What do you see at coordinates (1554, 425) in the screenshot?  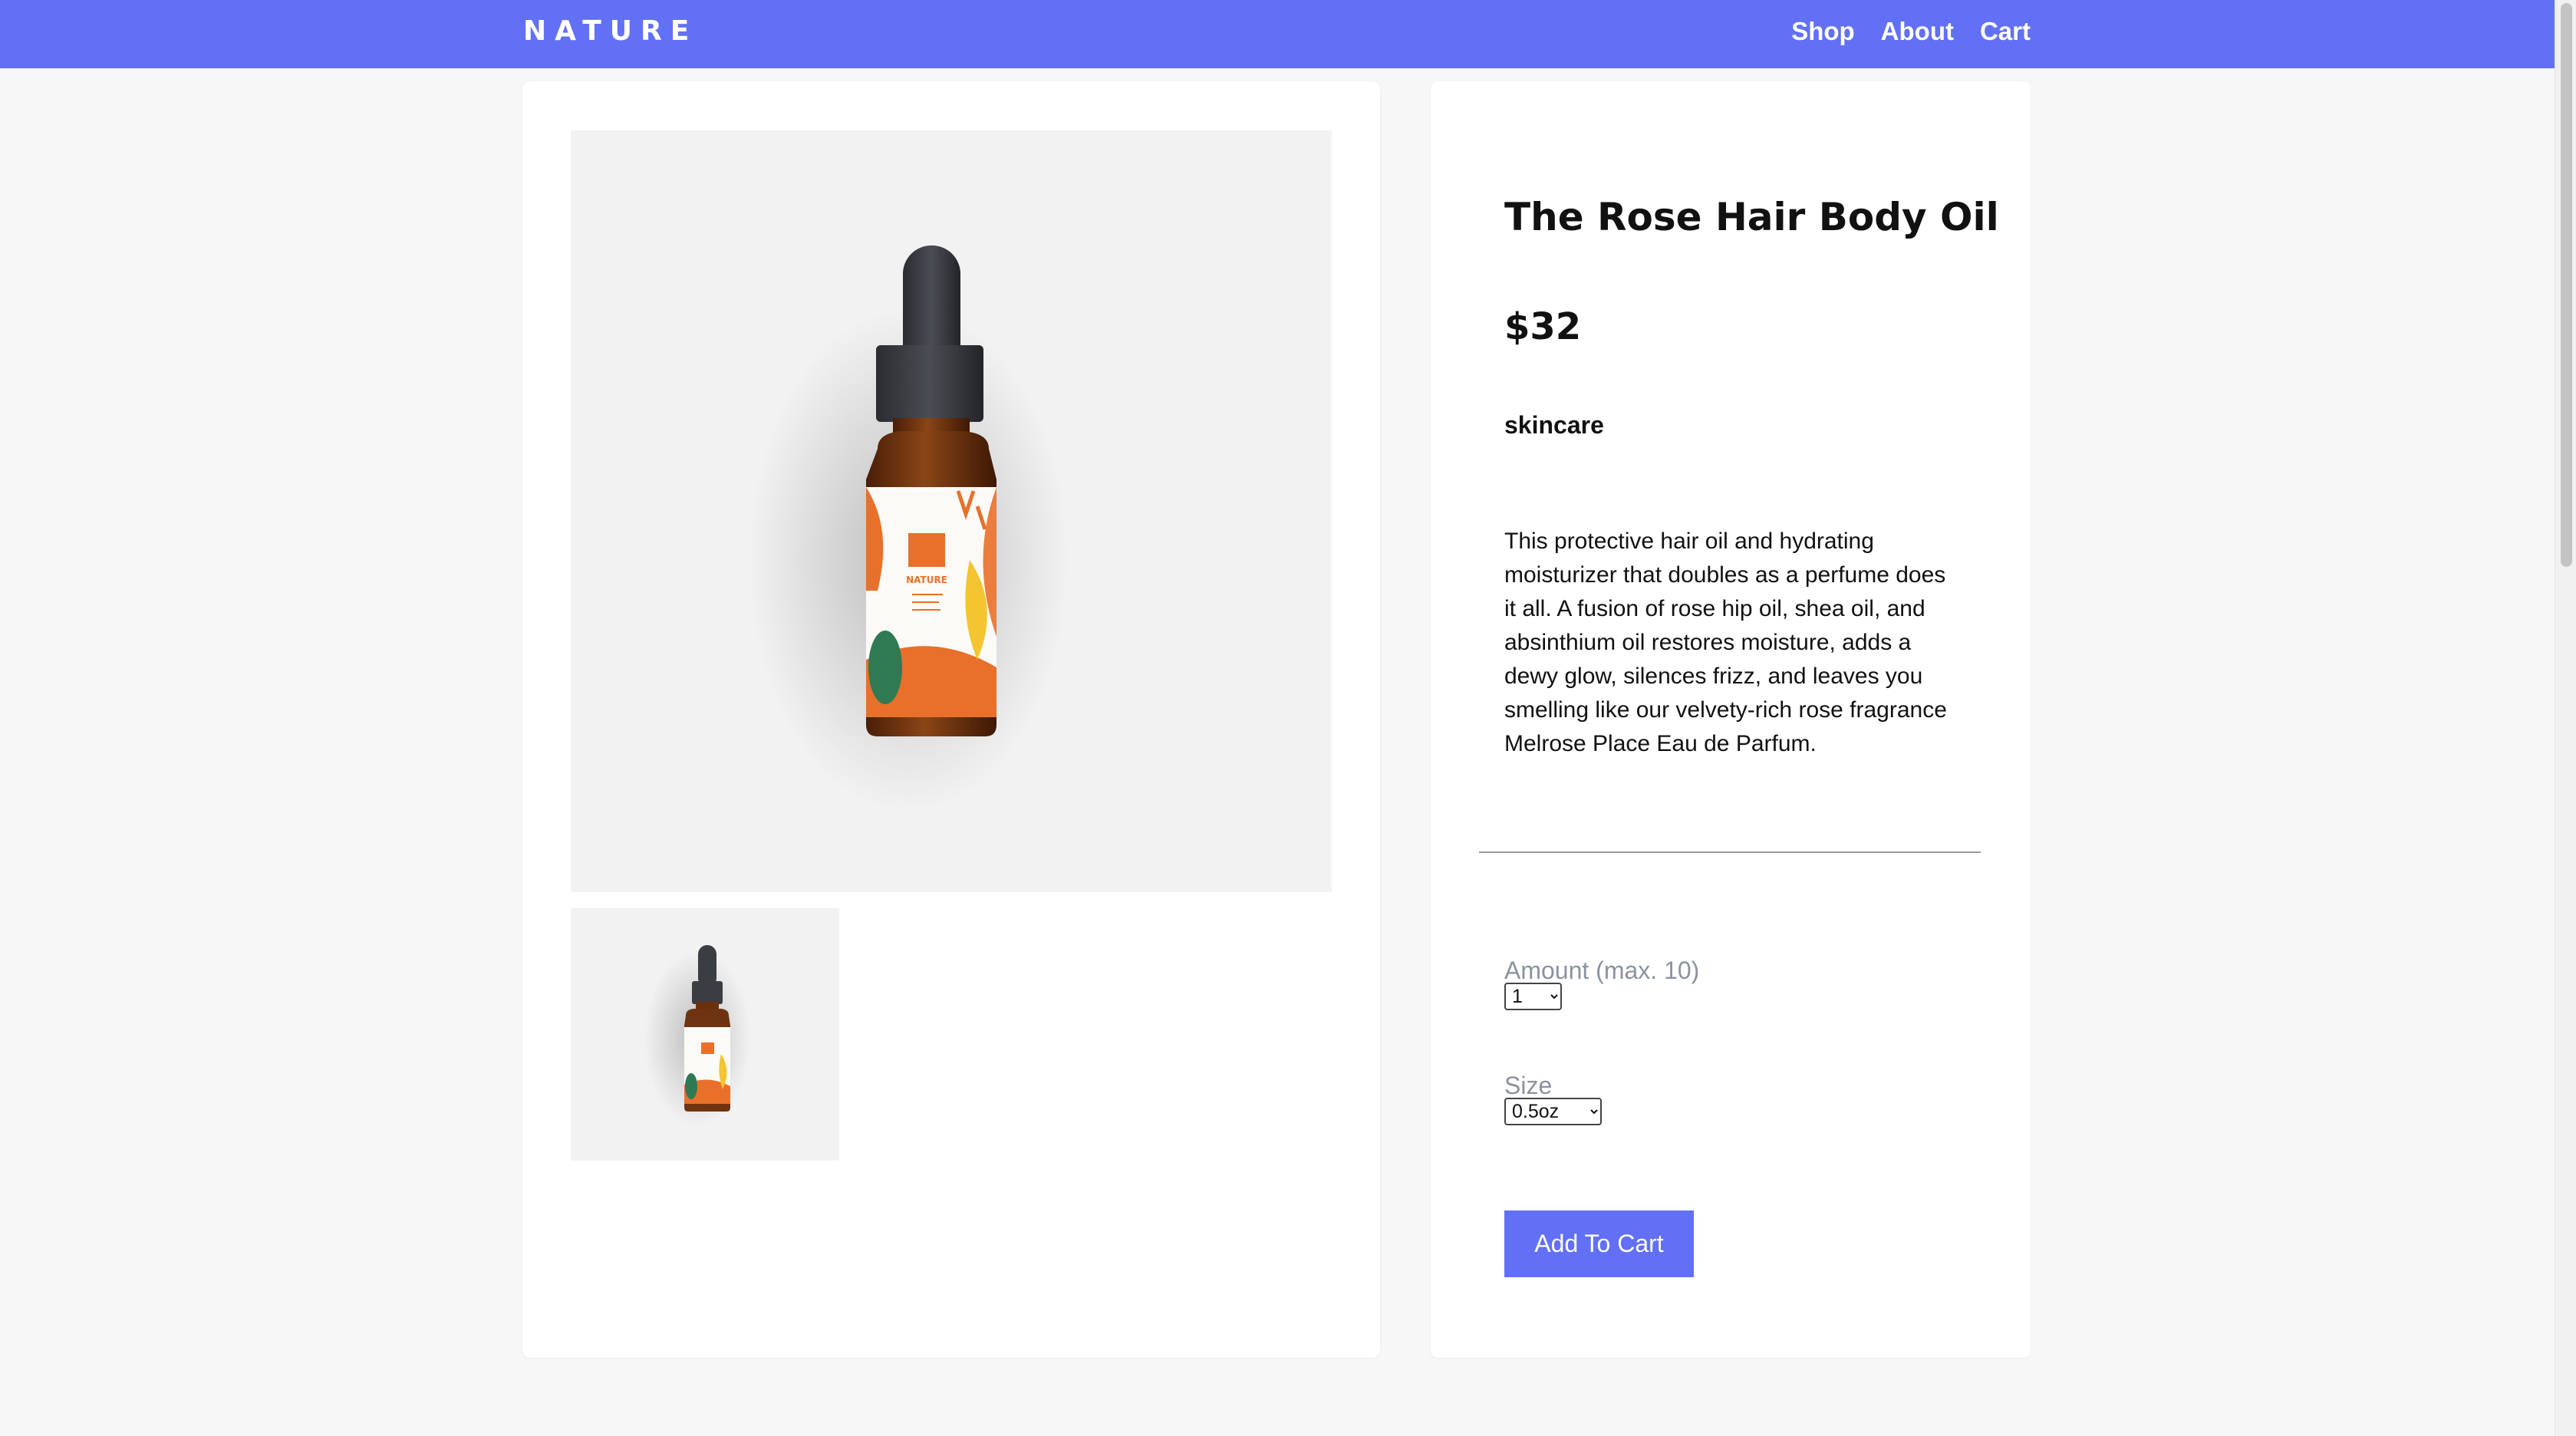 I see `product-category: skincare` at bounding box center [1554, 425].